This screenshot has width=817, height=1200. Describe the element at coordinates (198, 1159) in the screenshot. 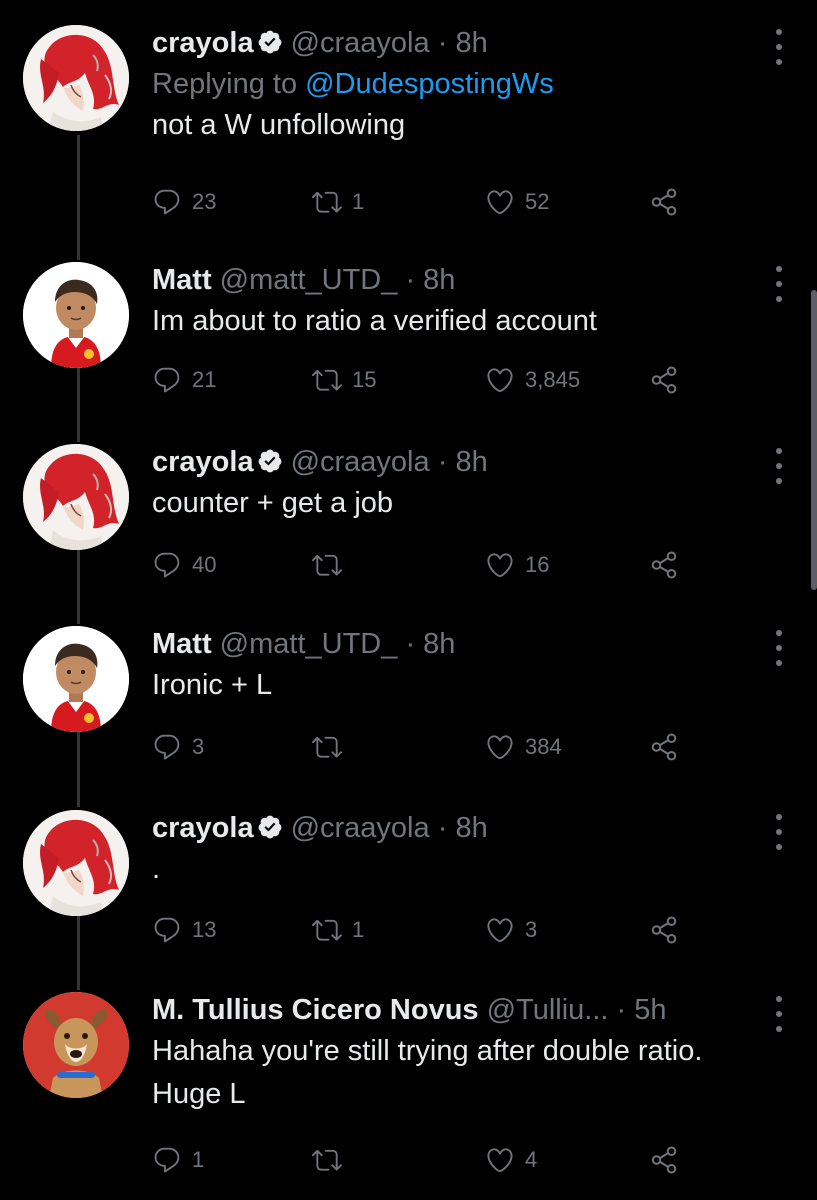

I see `reply-count: 1` at that location.